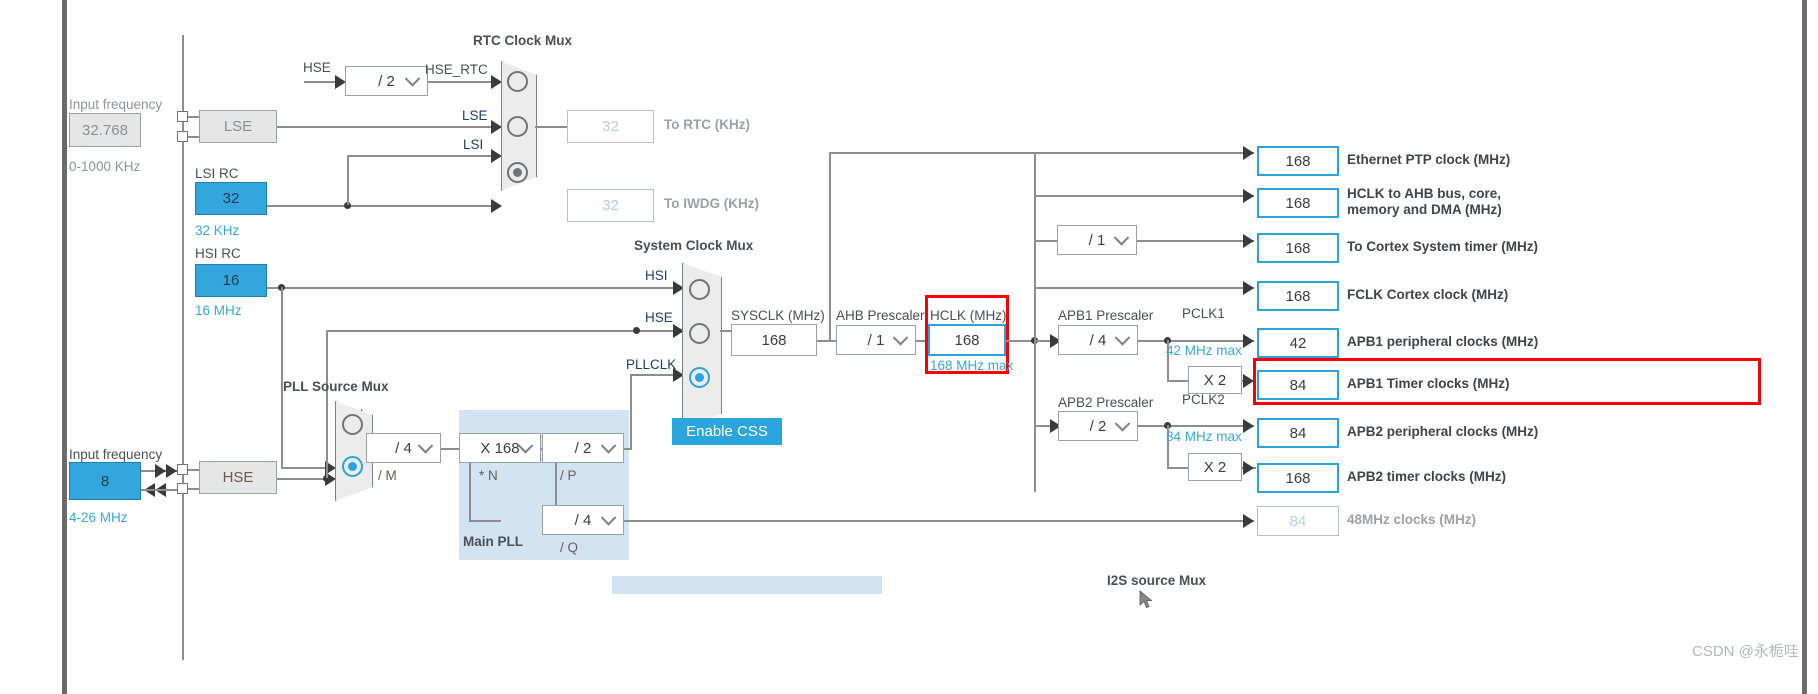 This screenshot has height=694, width=1818. I want to click on pllmux-radio-hsi, so click(352, 424).